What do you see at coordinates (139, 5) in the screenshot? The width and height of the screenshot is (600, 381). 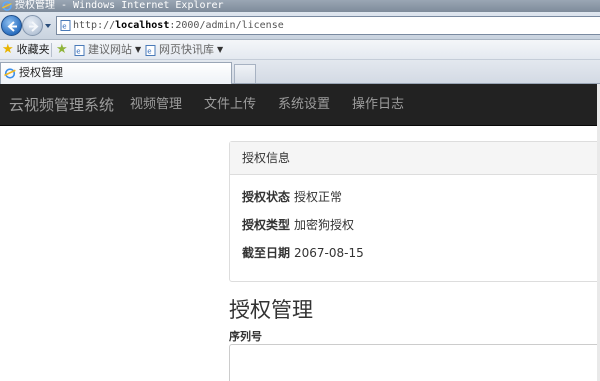 I see `window-title-suffix: - Windows Internet Explorer` at bounding box center [139, 5].